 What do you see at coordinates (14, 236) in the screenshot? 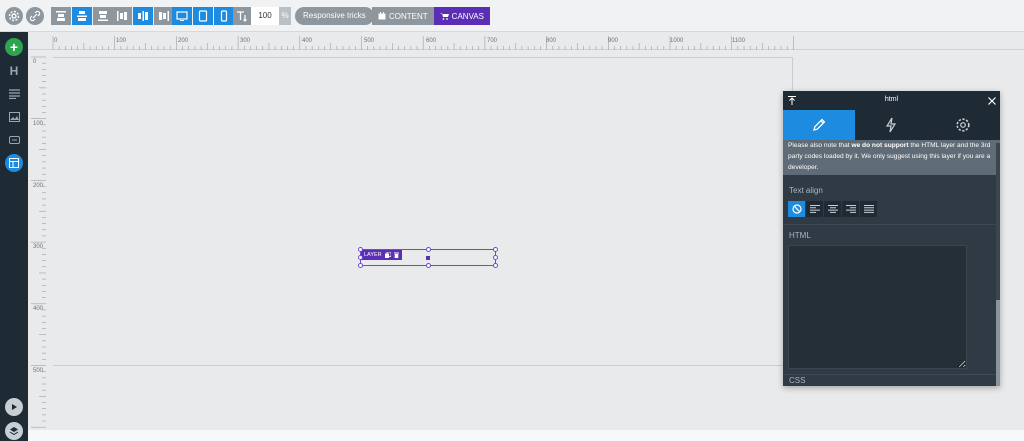
I see `left-sidebar: + H` at bounding box center [14, 236].